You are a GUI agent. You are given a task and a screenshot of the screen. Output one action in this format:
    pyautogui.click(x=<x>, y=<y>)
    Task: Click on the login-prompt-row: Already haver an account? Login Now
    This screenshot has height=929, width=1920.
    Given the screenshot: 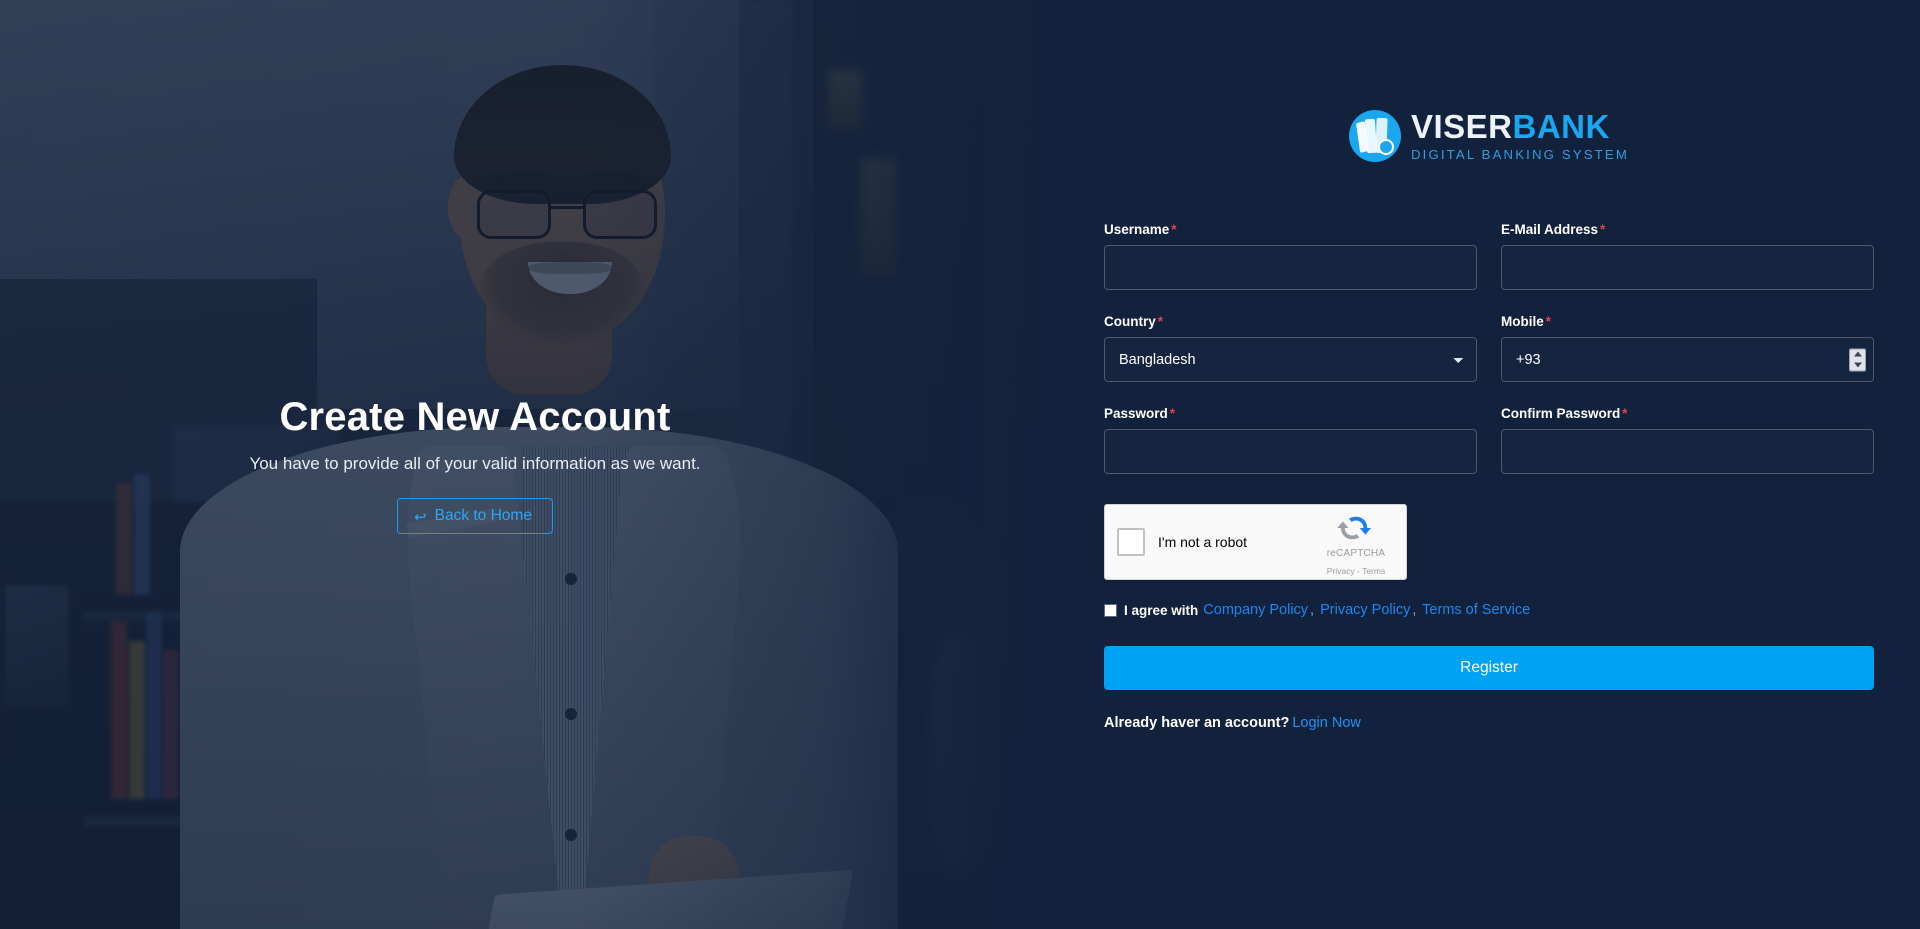 What is the action you would take?
    pyautogui.click(x=1489, y=723)
    